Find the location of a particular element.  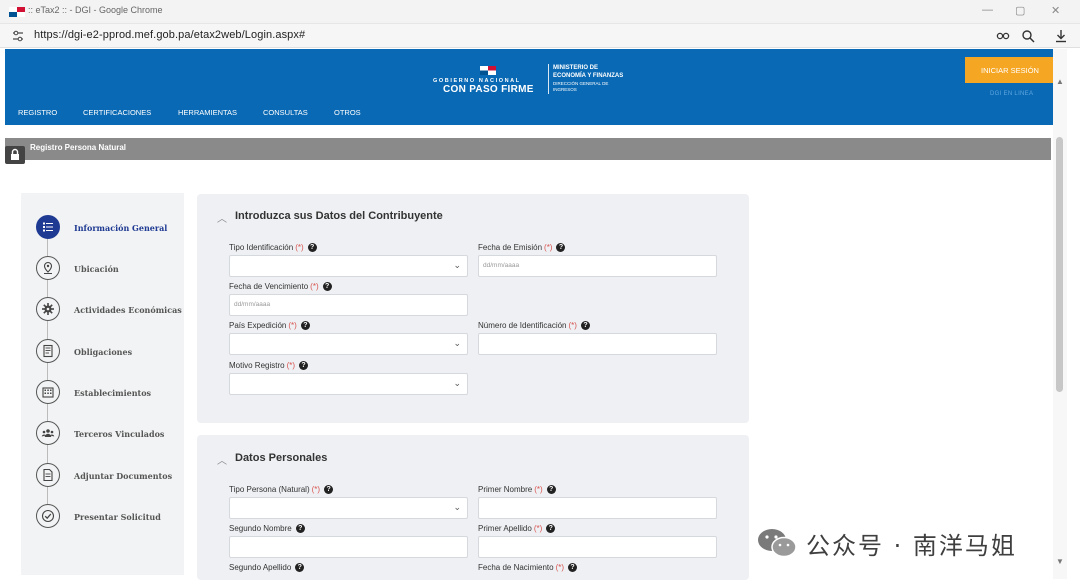

step-label: Establecimientos is located at coordinates (113, 393).